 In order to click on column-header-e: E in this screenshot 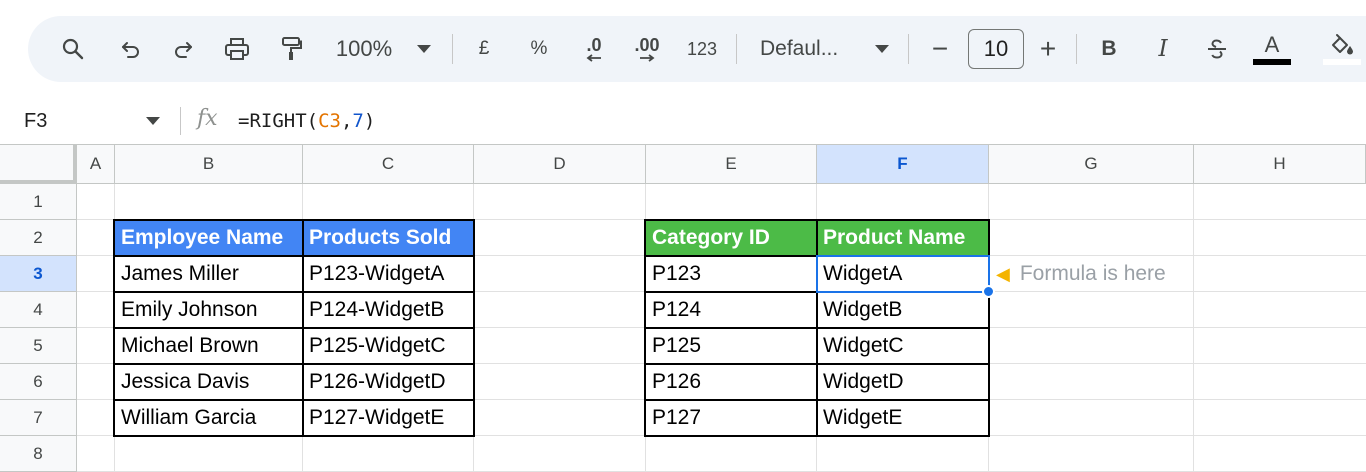, I will do `click(731, 164)`.